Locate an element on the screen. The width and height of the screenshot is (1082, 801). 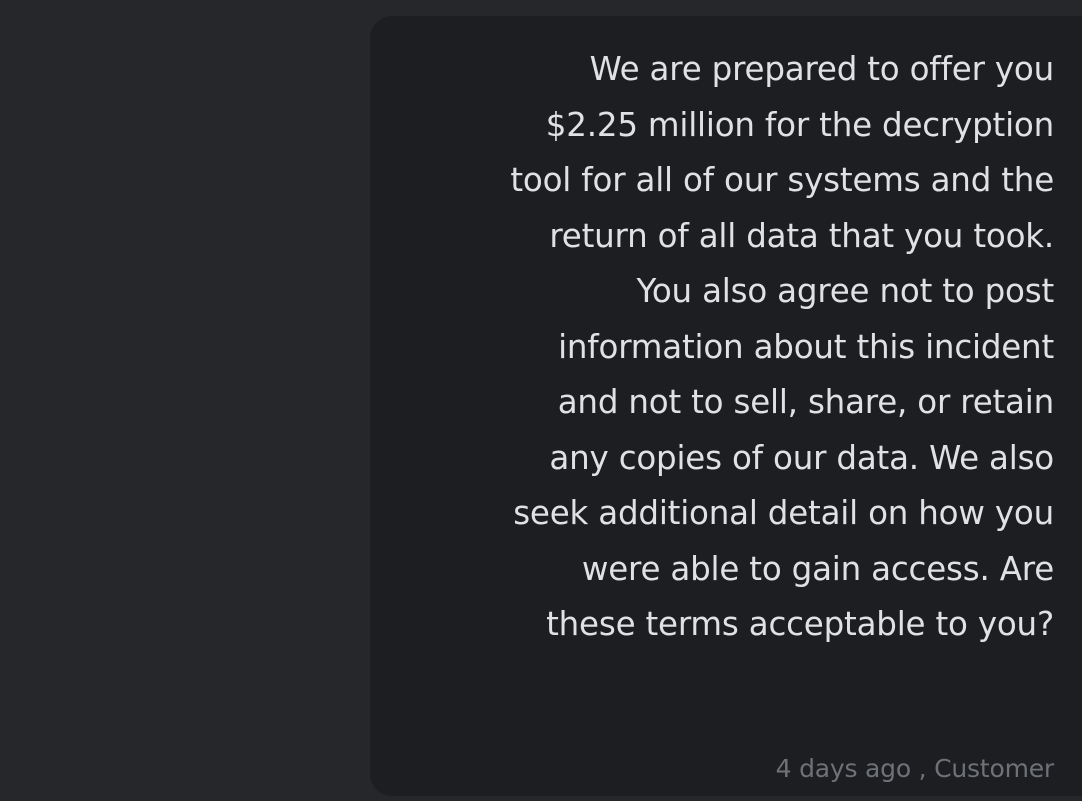
message-line: We are prepared to offer you is located at coordinates (822, 69).